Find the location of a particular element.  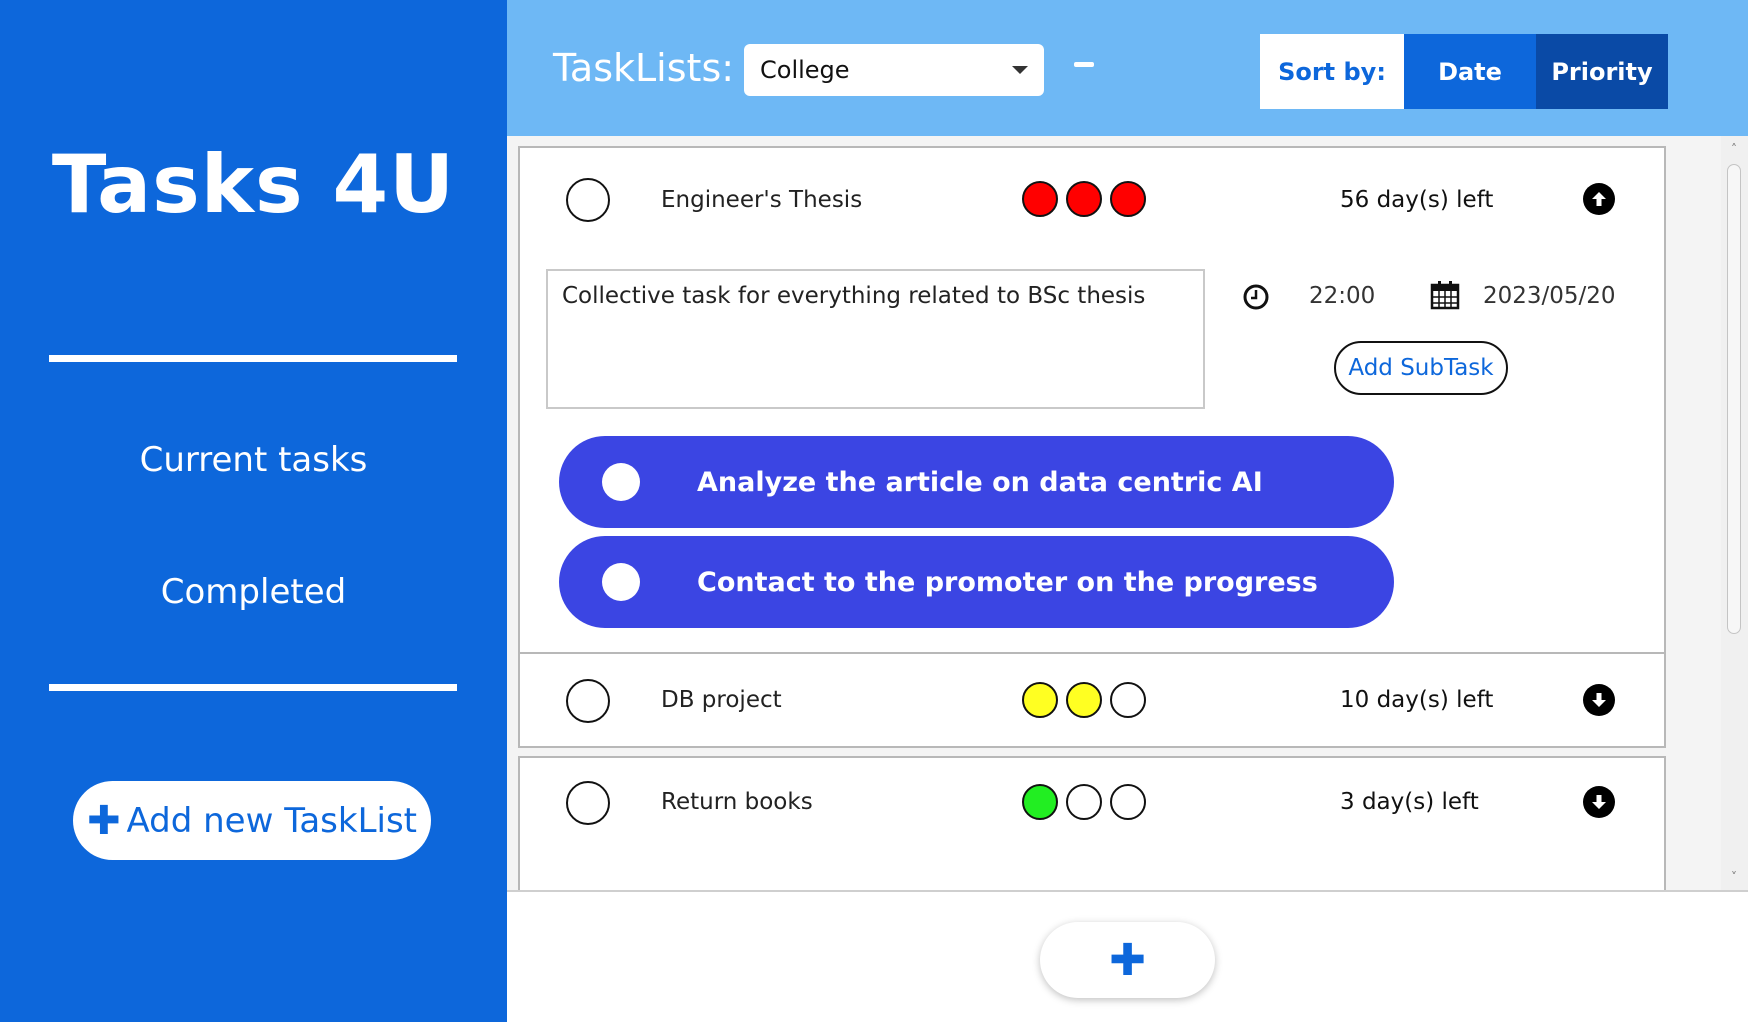

scrollbar: ˄ ˅ is located at coordinates (1734, 513).